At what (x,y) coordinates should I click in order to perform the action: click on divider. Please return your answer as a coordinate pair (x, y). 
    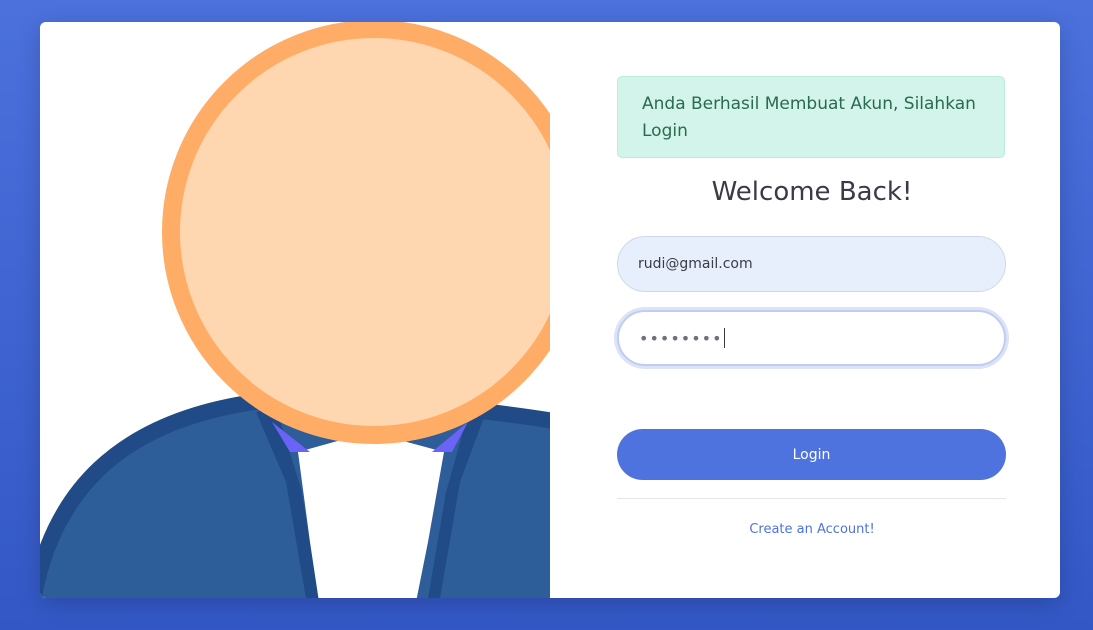
    Looking at the image, I should click on (811, 498).